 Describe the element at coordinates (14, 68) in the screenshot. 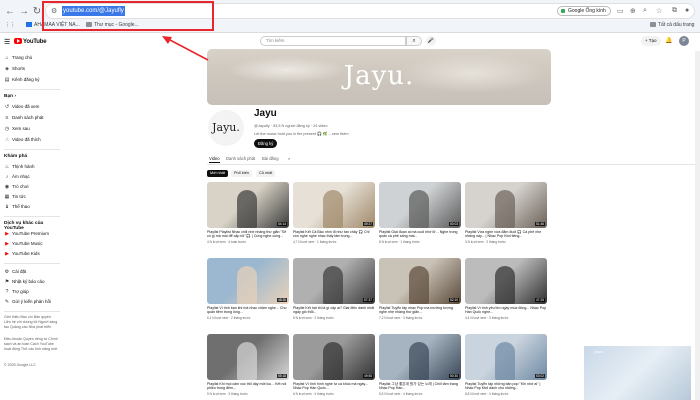

I see `sidebar-item-shorts: ◈ Shorts` at that location.